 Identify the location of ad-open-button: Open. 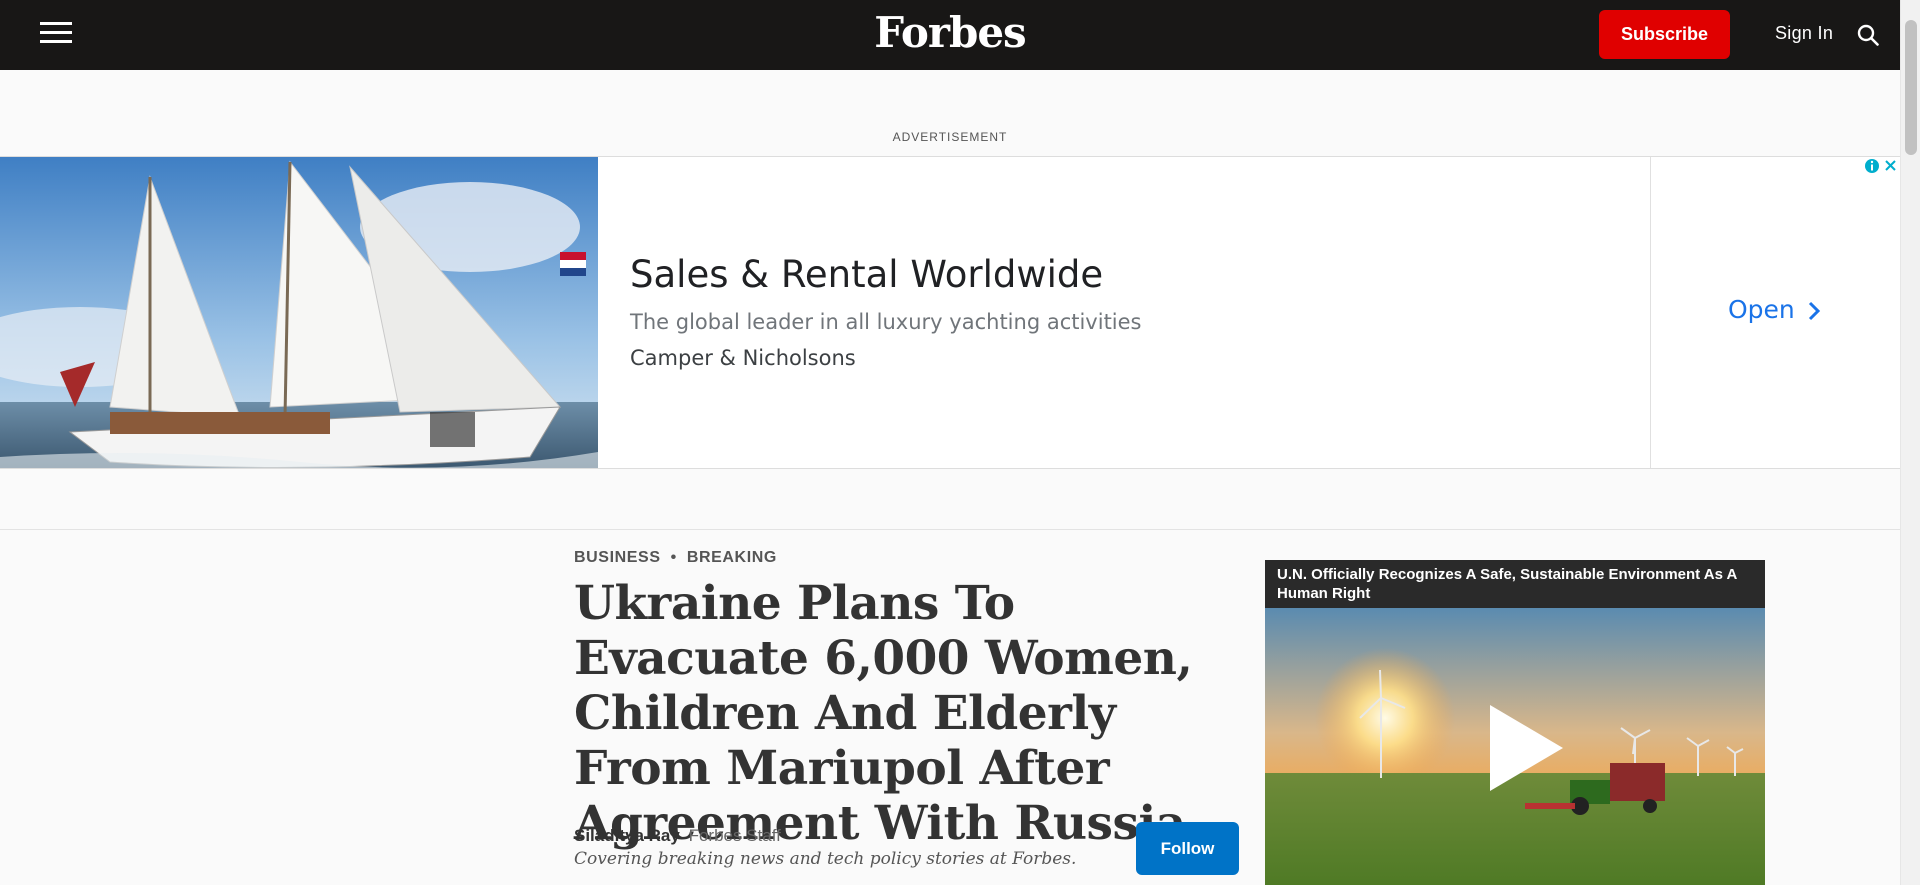
(1774, 309).